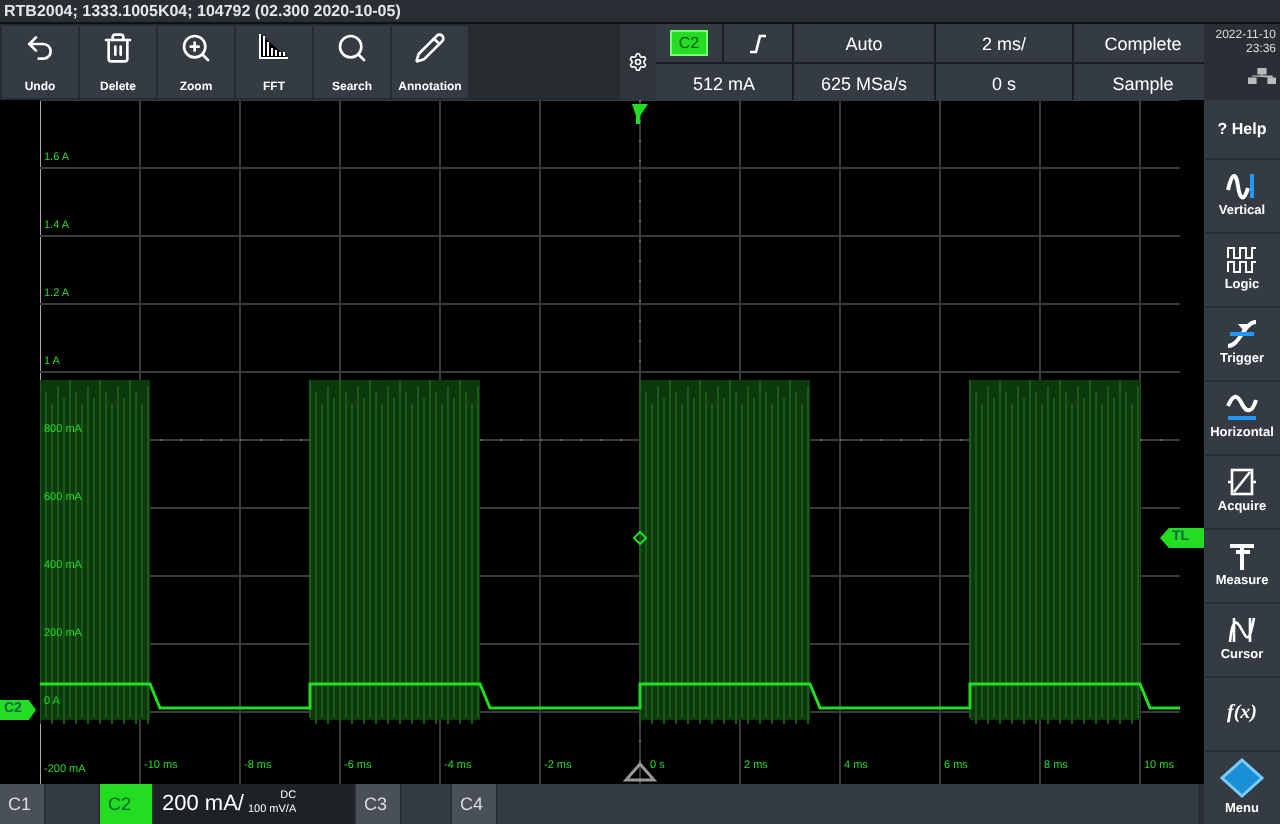  What do you see at coordinates (640, 538) in the screenshot?
I see `trigger-crosshair-icon` at bounding box center [640, 538].